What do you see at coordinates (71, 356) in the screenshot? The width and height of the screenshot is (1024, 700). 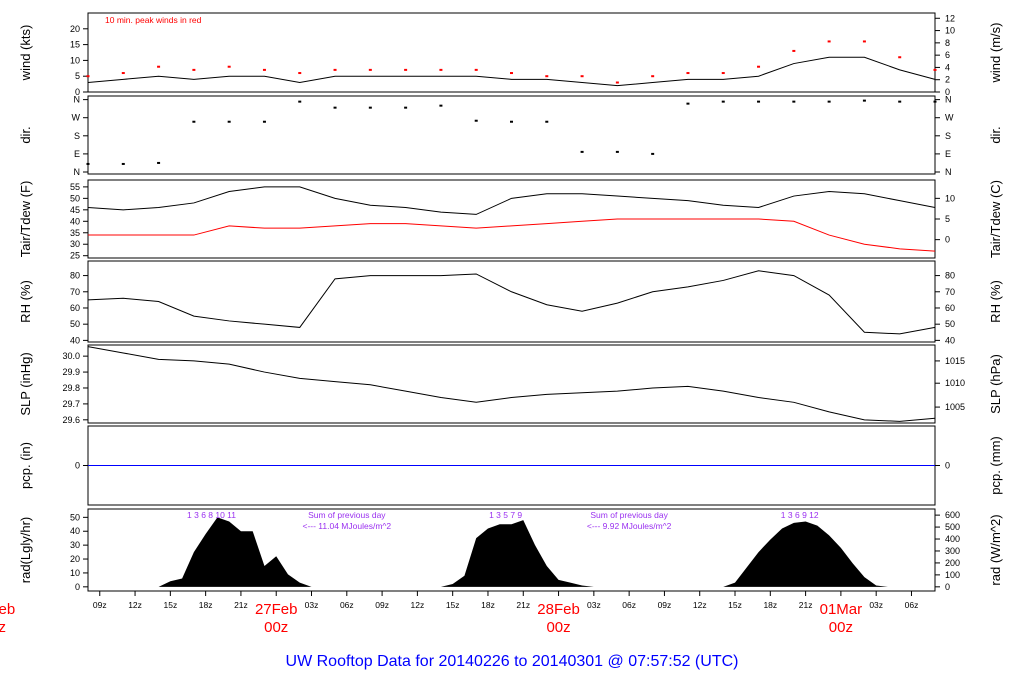 I see `slp-ytick-label: 30.0` at bounding box center [71, 356].